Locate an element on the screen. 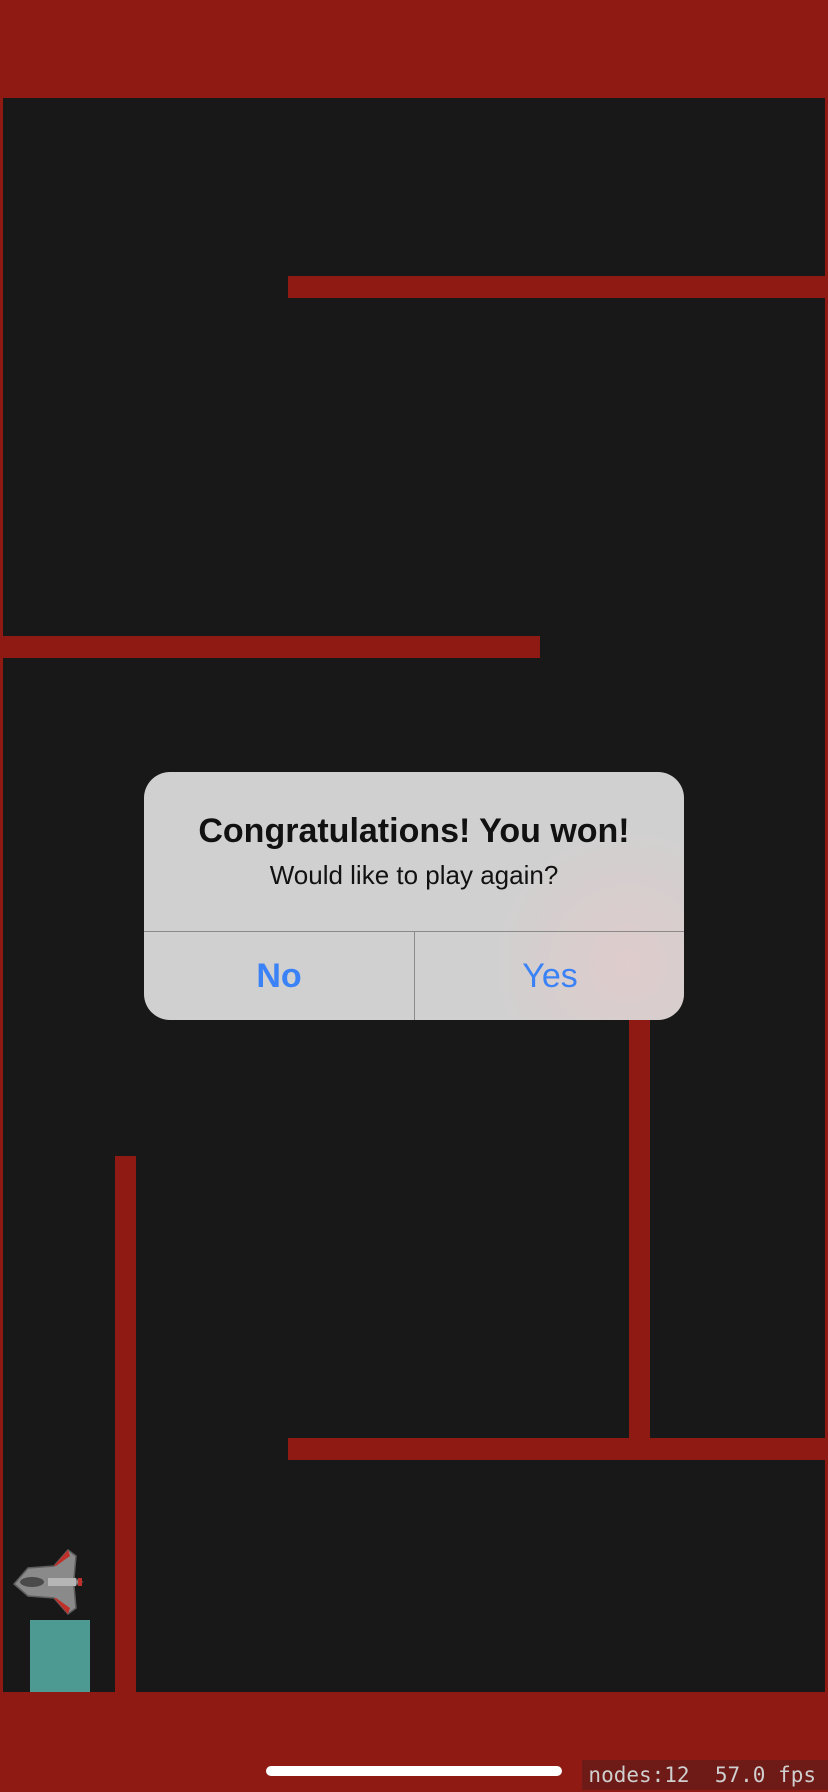 The width and height of the screenshot is (828, 1792). home-indicator is located at coordinates (414, 1771).